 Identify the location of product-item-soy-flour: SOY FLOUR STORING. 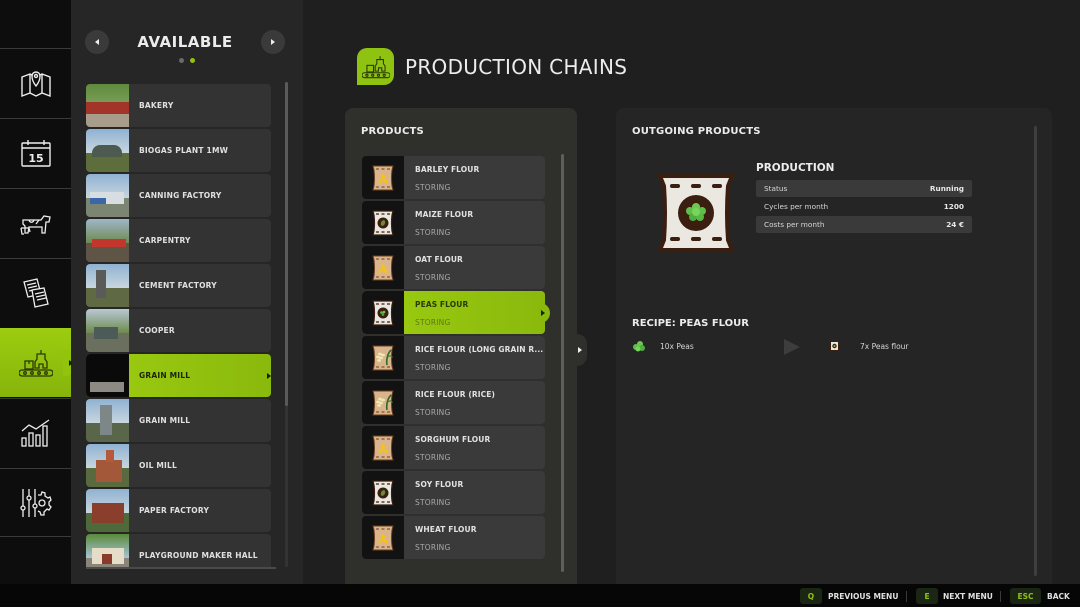
(453, 492).